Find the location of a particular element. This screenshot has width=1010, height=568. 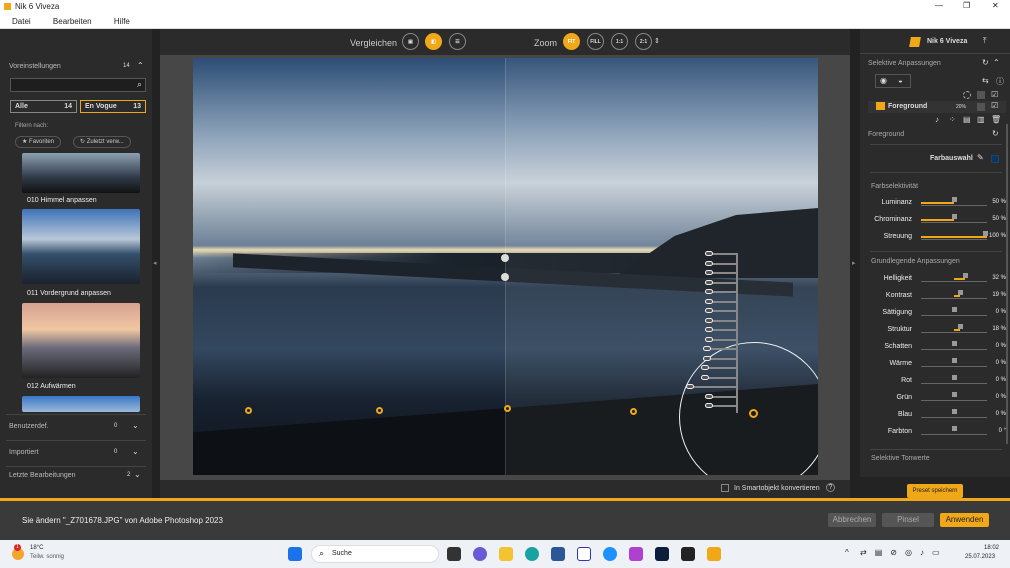

slider-kontrast: Kontrast 19 % is located at coordinates (935, 297).